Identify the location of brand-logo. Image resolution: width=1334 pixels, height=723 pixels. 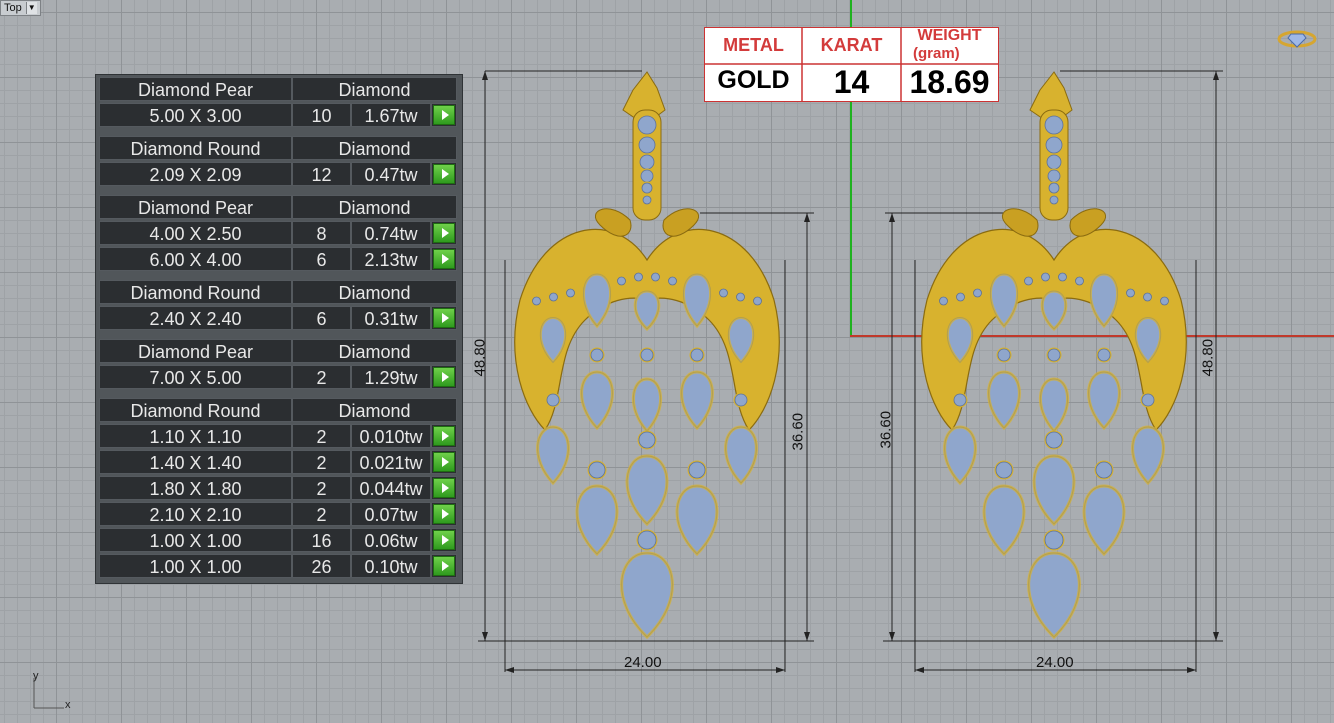
(1297, 39).